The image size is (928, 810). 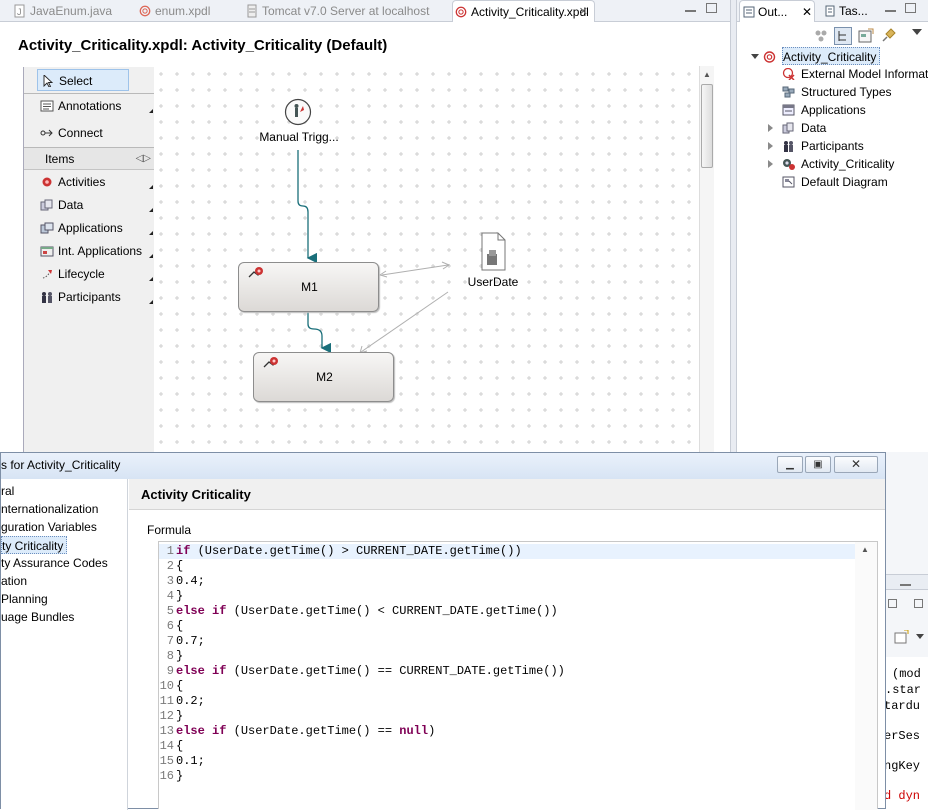 I want to click on code-line: 11 0.2;, so click(x=507, y=701).